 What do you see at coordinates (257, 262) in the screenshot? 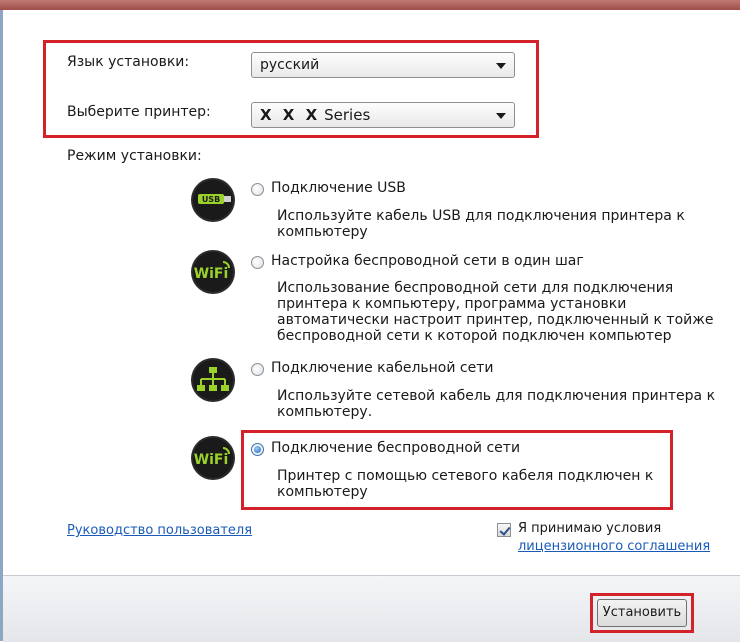
I see `radio-one-step-wireless` at bounding box center [257, 262].